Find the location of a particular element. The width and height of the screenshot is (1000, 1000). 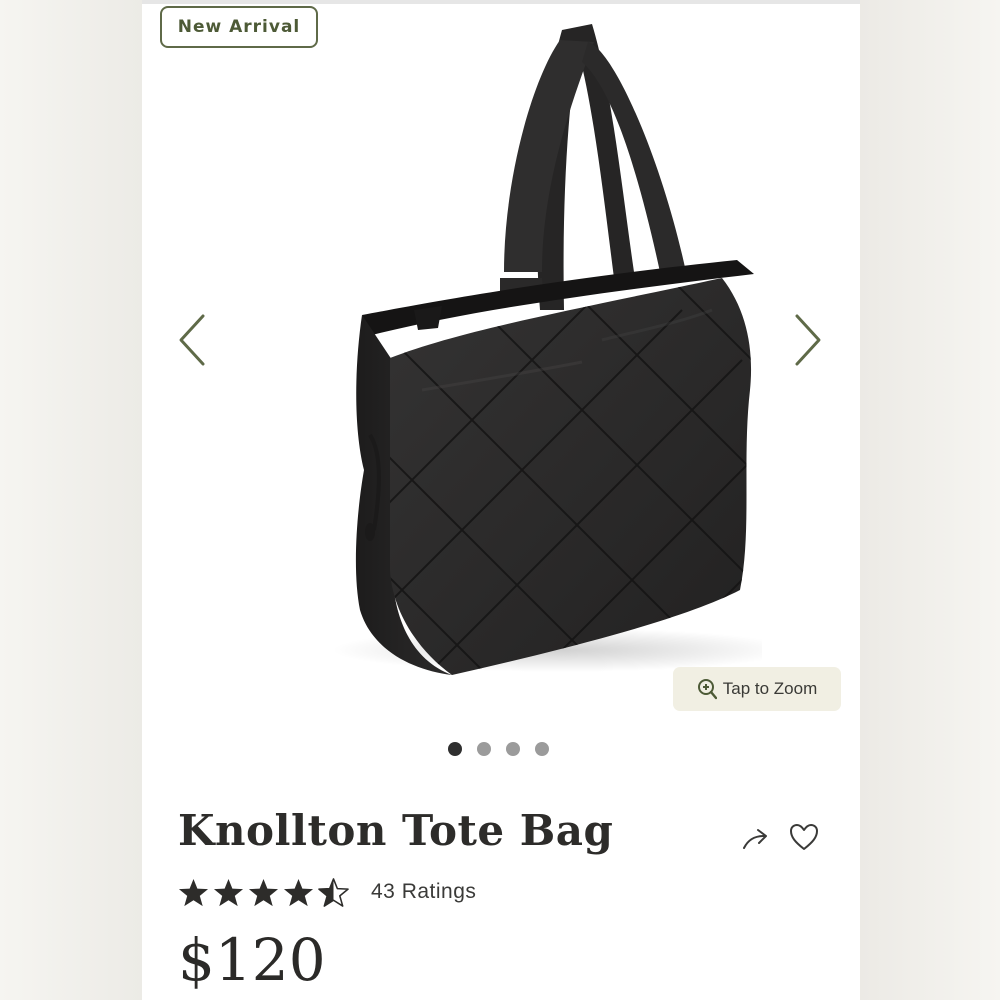

tap-to-zoom-button: Tap to Zoom is located at coordinates (757, 689).